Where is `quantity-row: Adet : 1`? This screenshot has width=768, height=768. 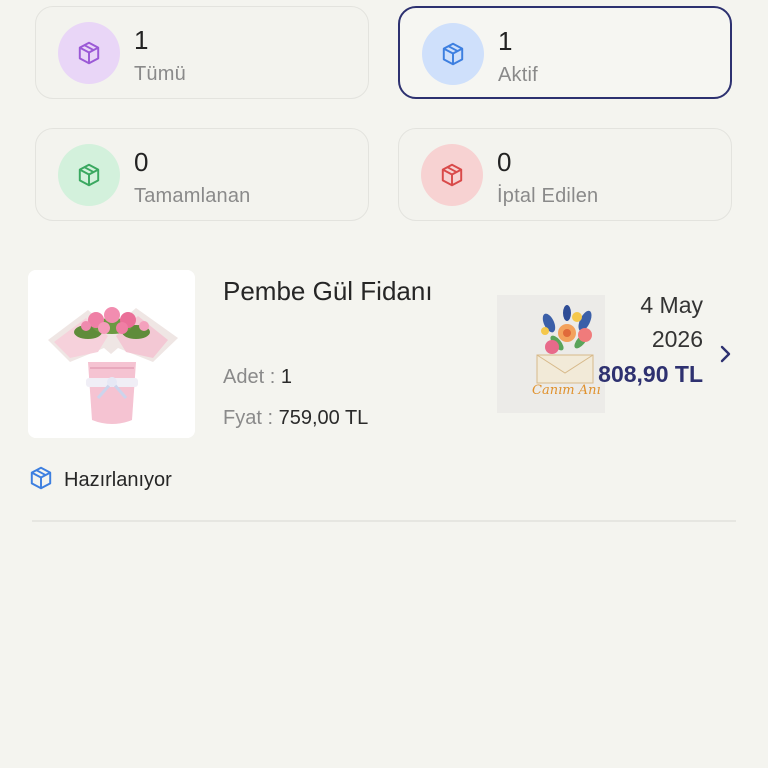 quantity-row: Adet : 1 is located at coordinates (257, 377).